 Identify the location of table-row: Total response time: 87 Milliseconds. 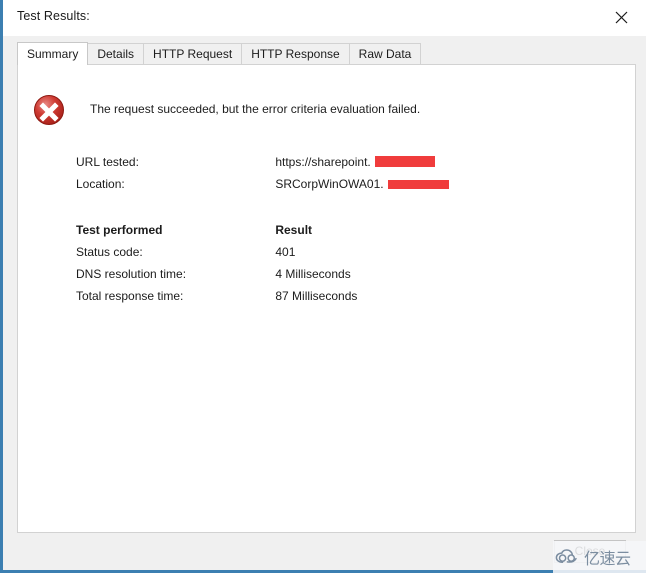
(216, 300).